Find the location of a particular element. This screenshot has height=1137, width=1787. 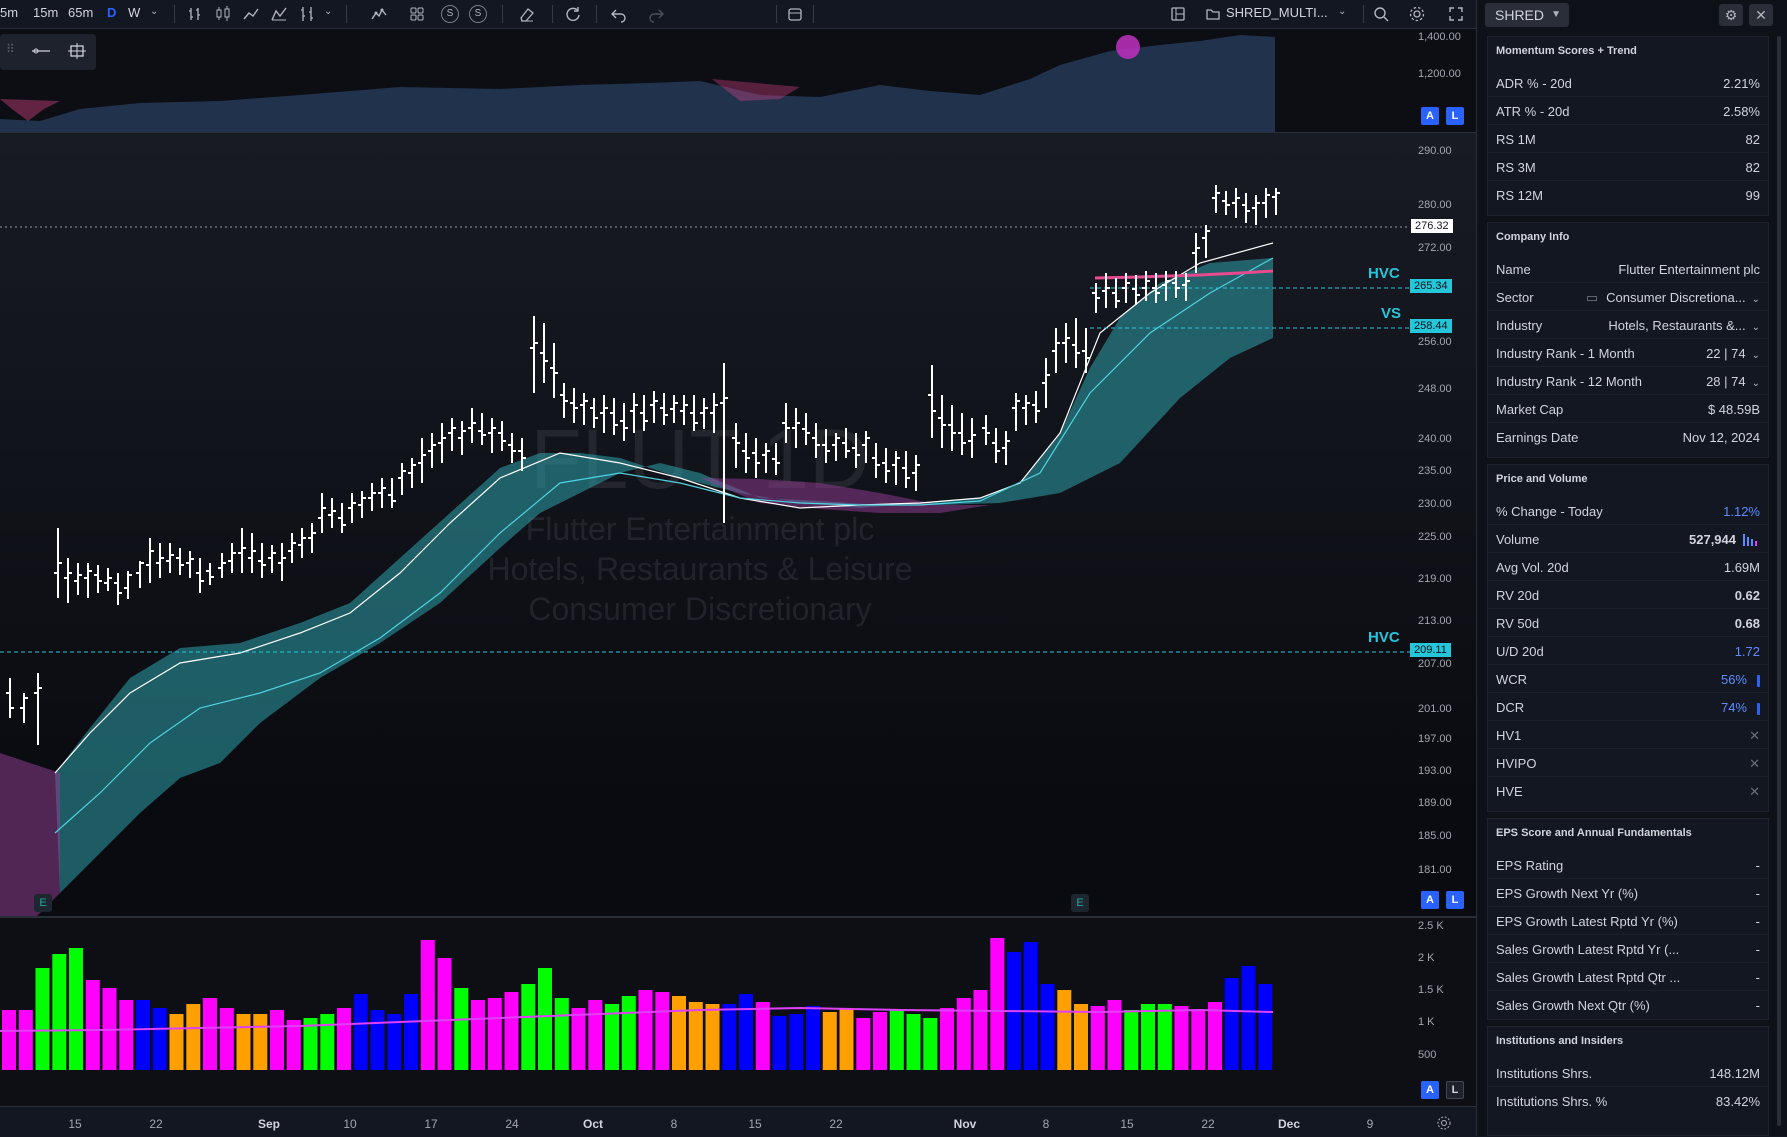

undo-icon is located at coordinates (619, 14).